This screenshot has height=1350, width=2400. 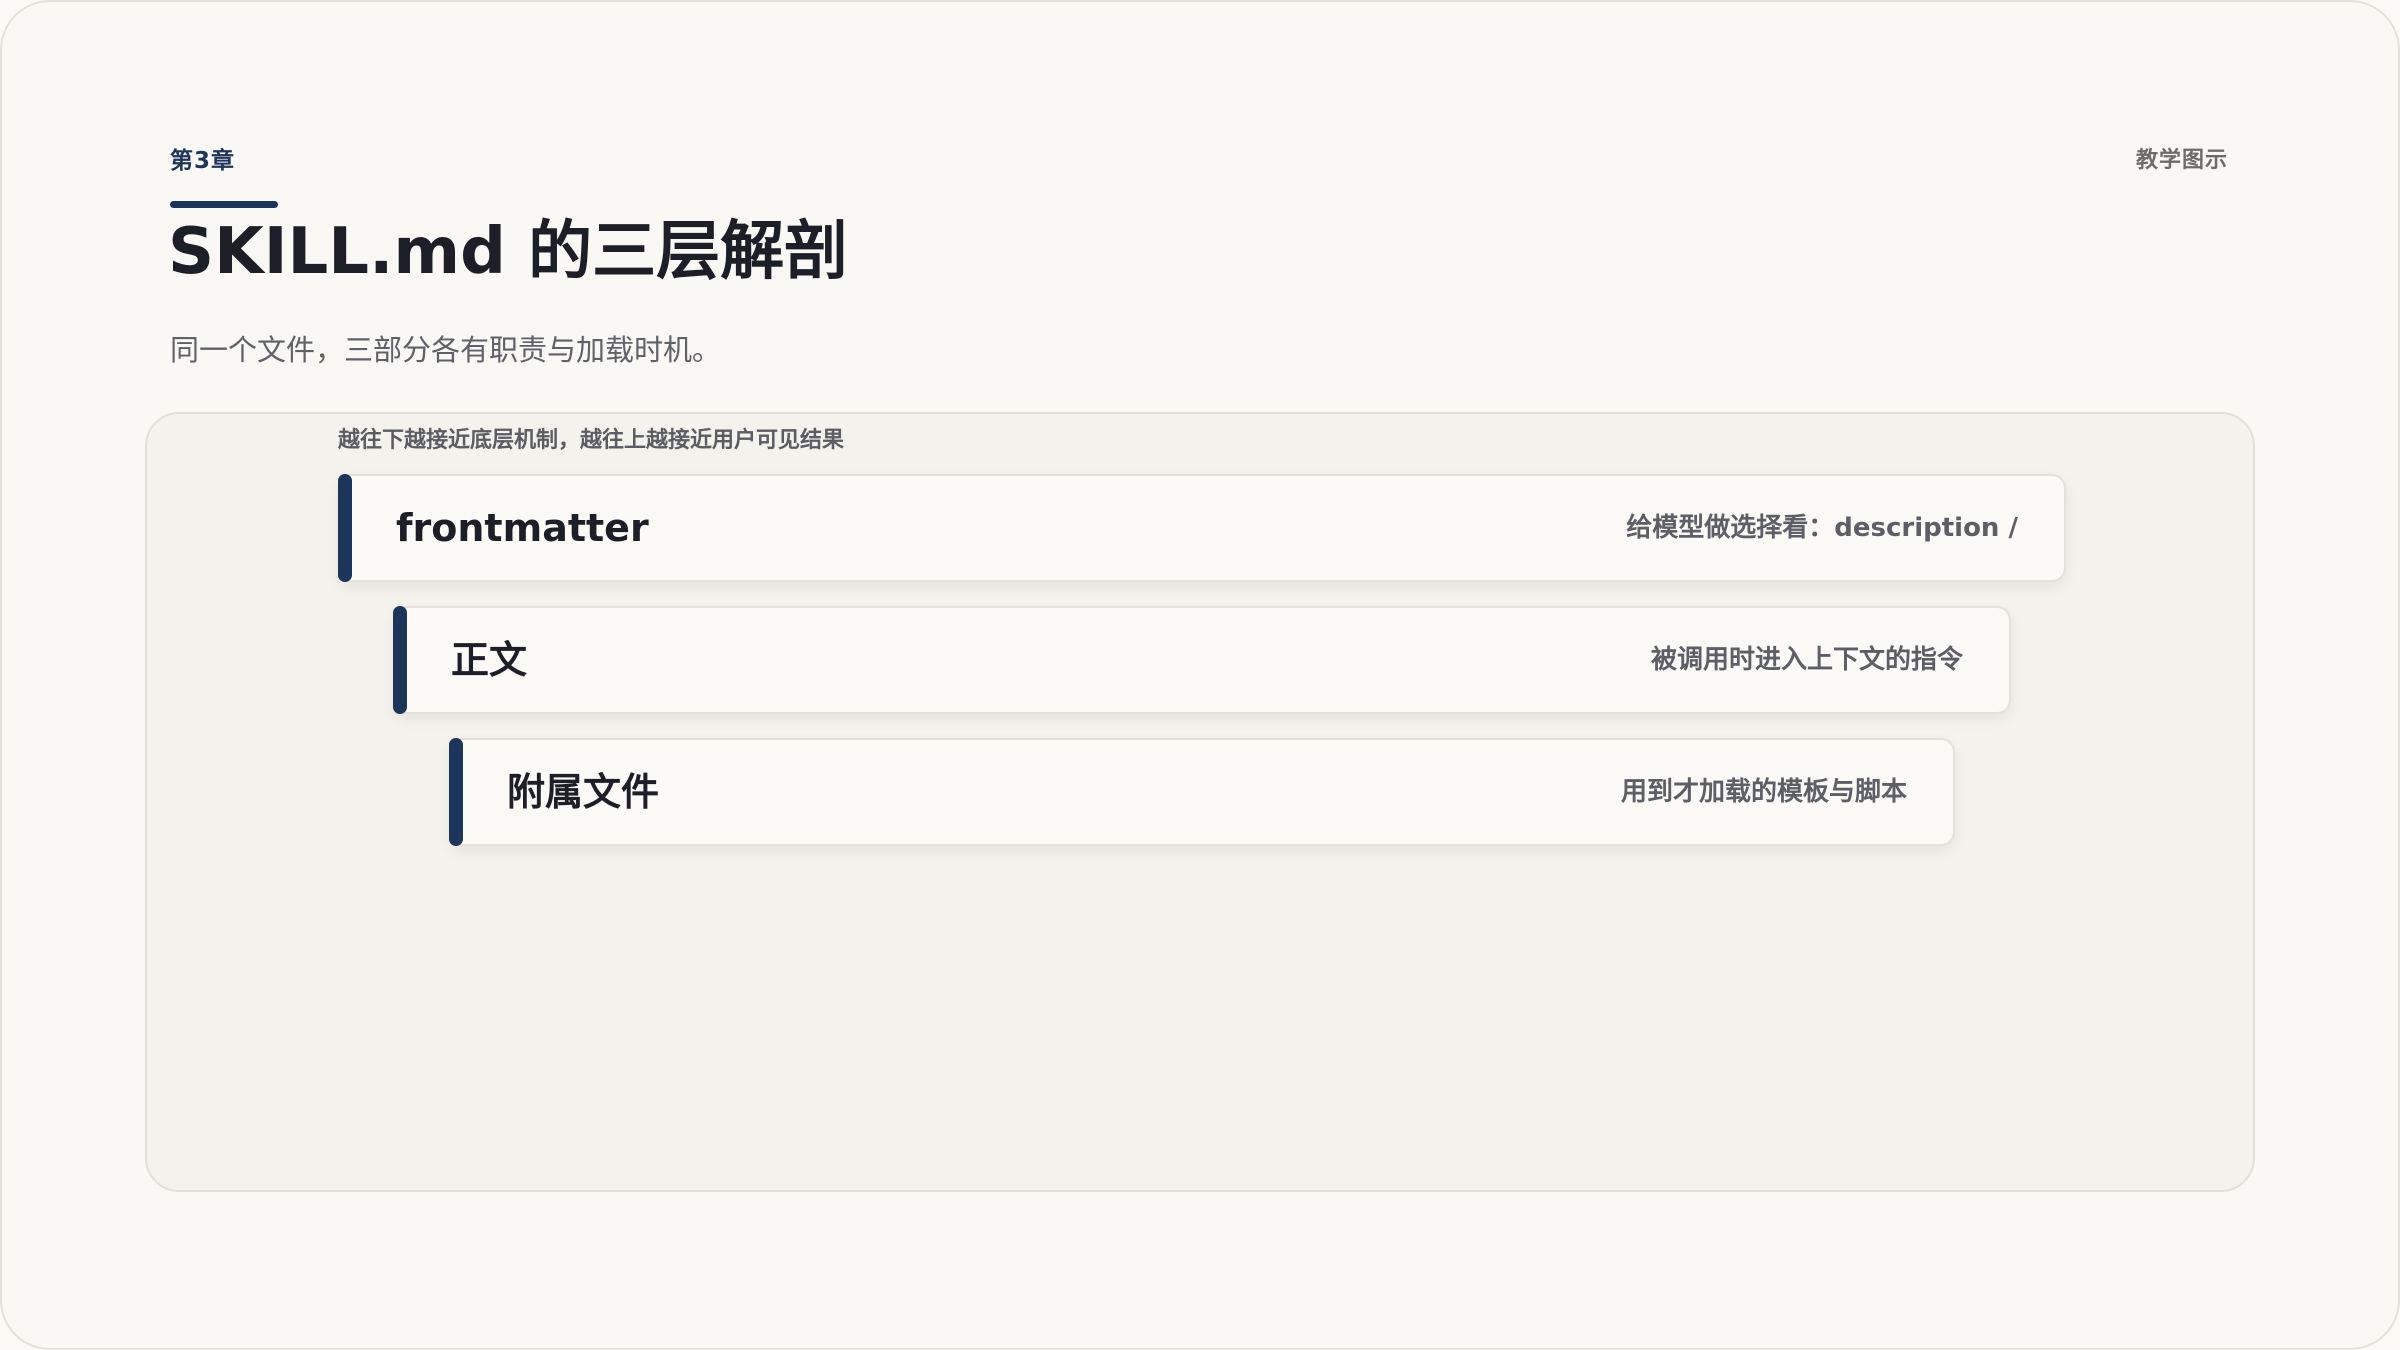 What do you see at coordinates (1806, 660) in the screenshot?
I see `layer-description: 被调用时进入上下文的指令` at bounding box center [1806, 660].